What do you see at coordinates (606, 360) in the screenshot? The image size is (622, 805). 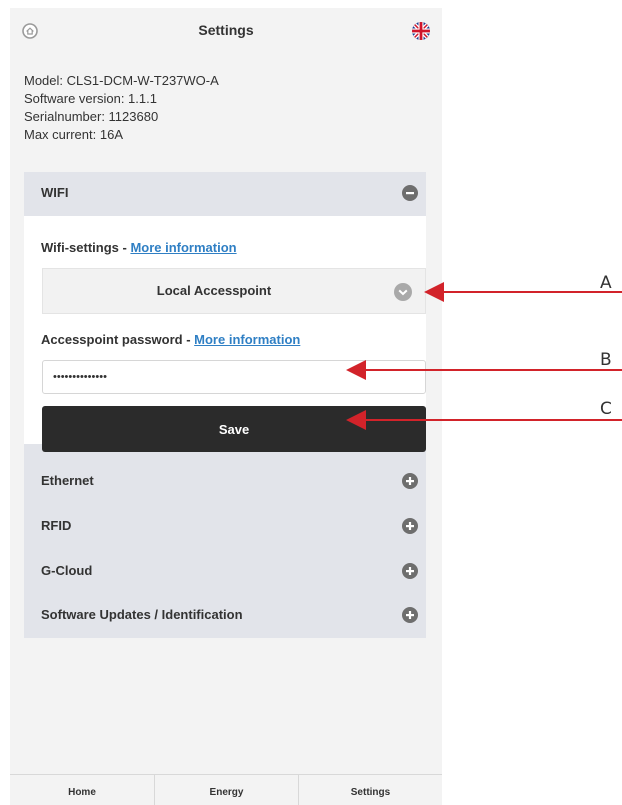 I see `callout-label-b: B` at bounding box center [606, 360].